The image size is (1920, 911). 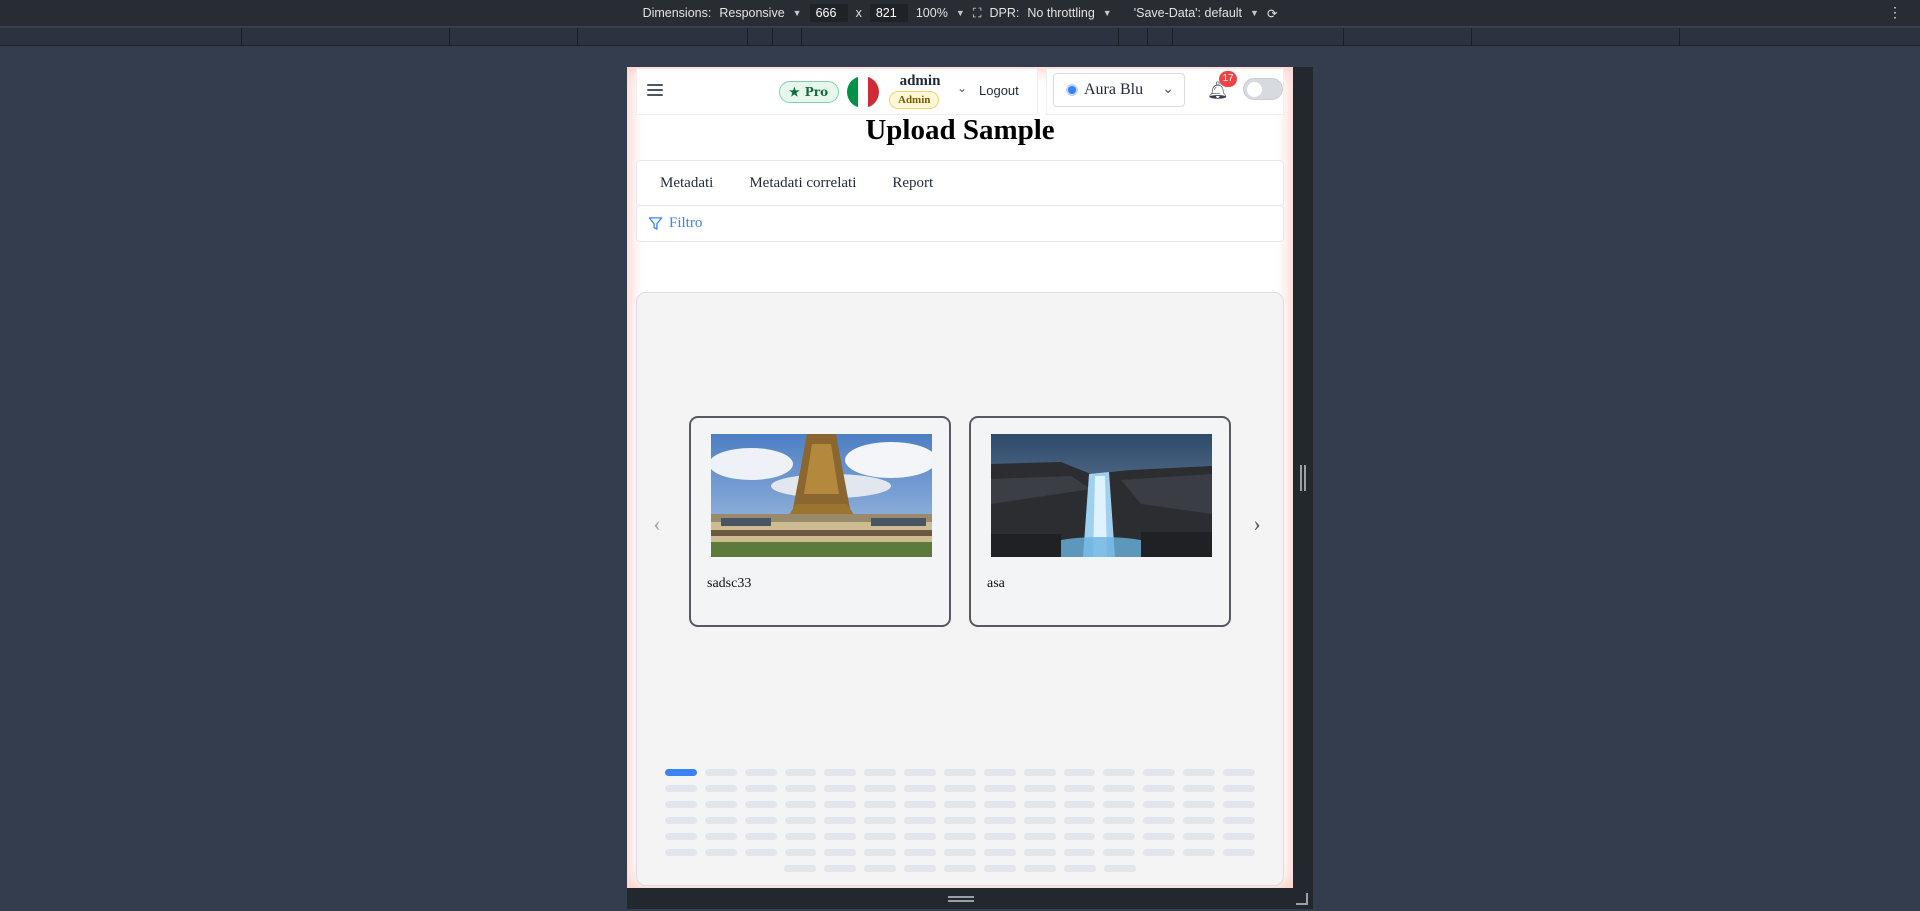 I want to click on chevron-left-icon: ‹, so click(x=657, y=525).